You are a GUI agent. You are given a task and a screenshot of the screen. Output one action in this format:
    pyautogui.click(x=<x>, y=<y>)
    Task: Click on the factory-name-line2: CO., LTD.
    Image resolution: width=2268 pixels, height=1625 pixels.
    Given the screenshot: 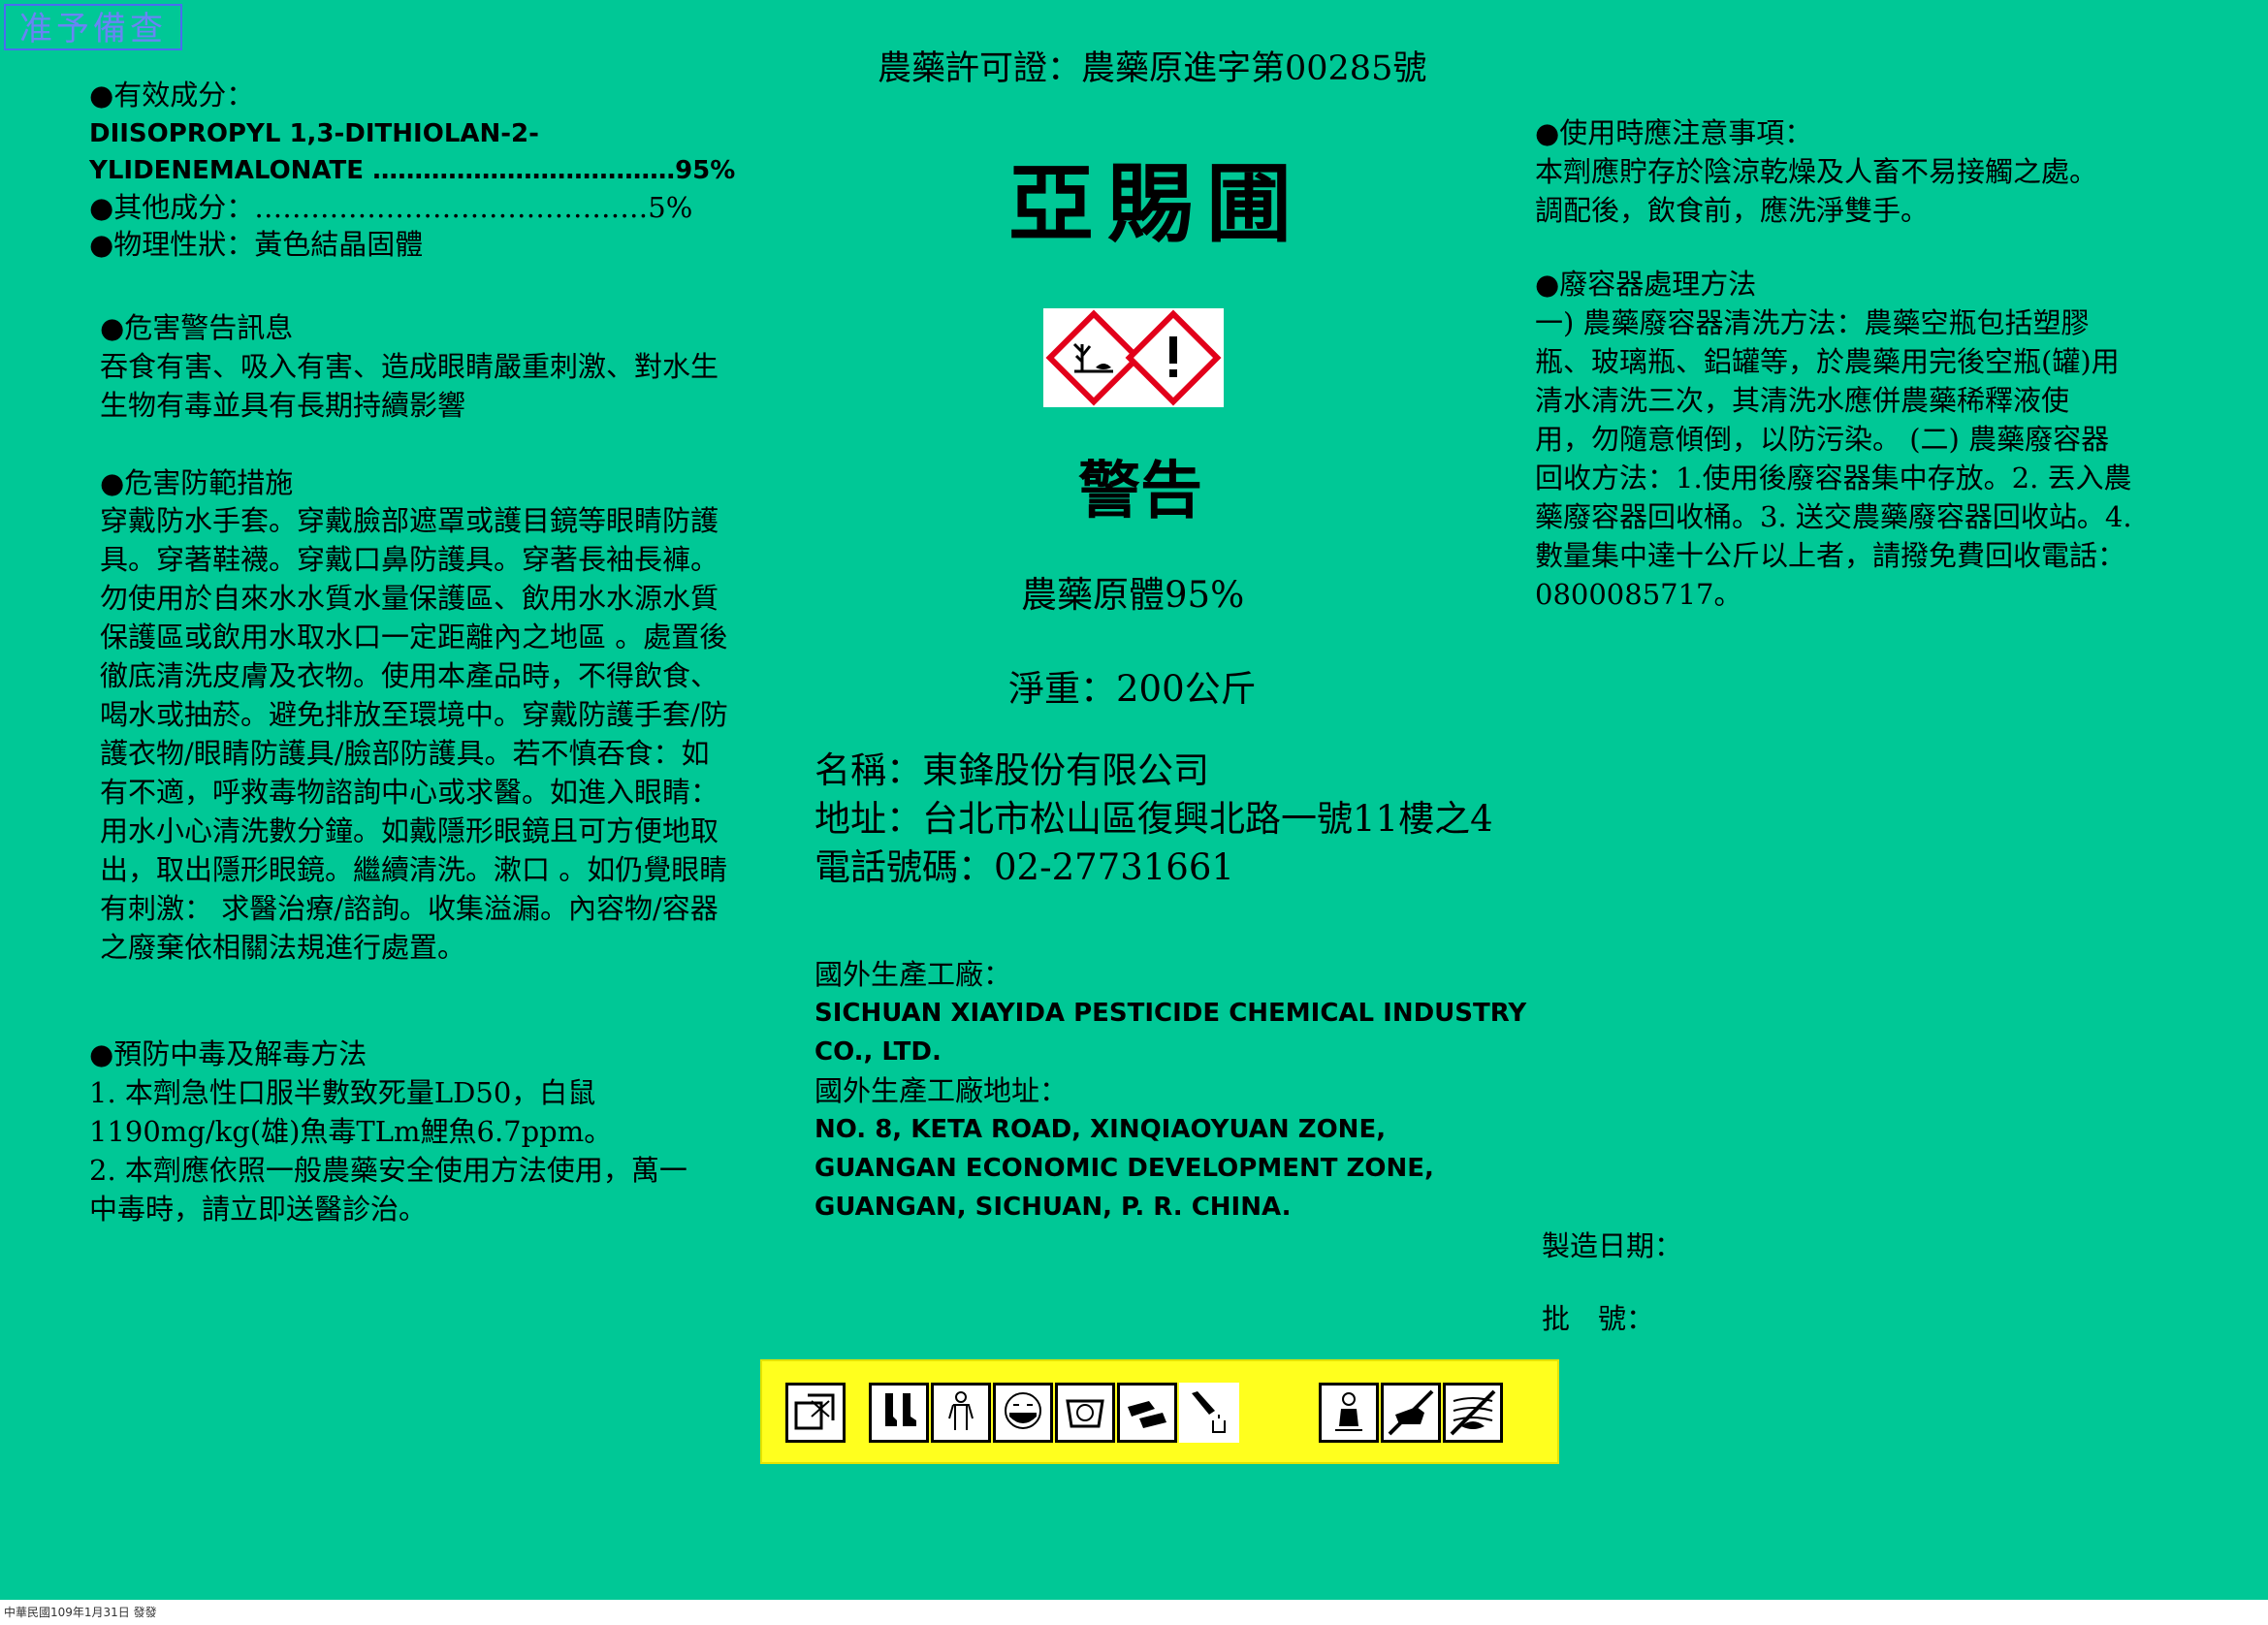 What is the action you would take?
    pyautogui.click(x=878, y=1052)
    